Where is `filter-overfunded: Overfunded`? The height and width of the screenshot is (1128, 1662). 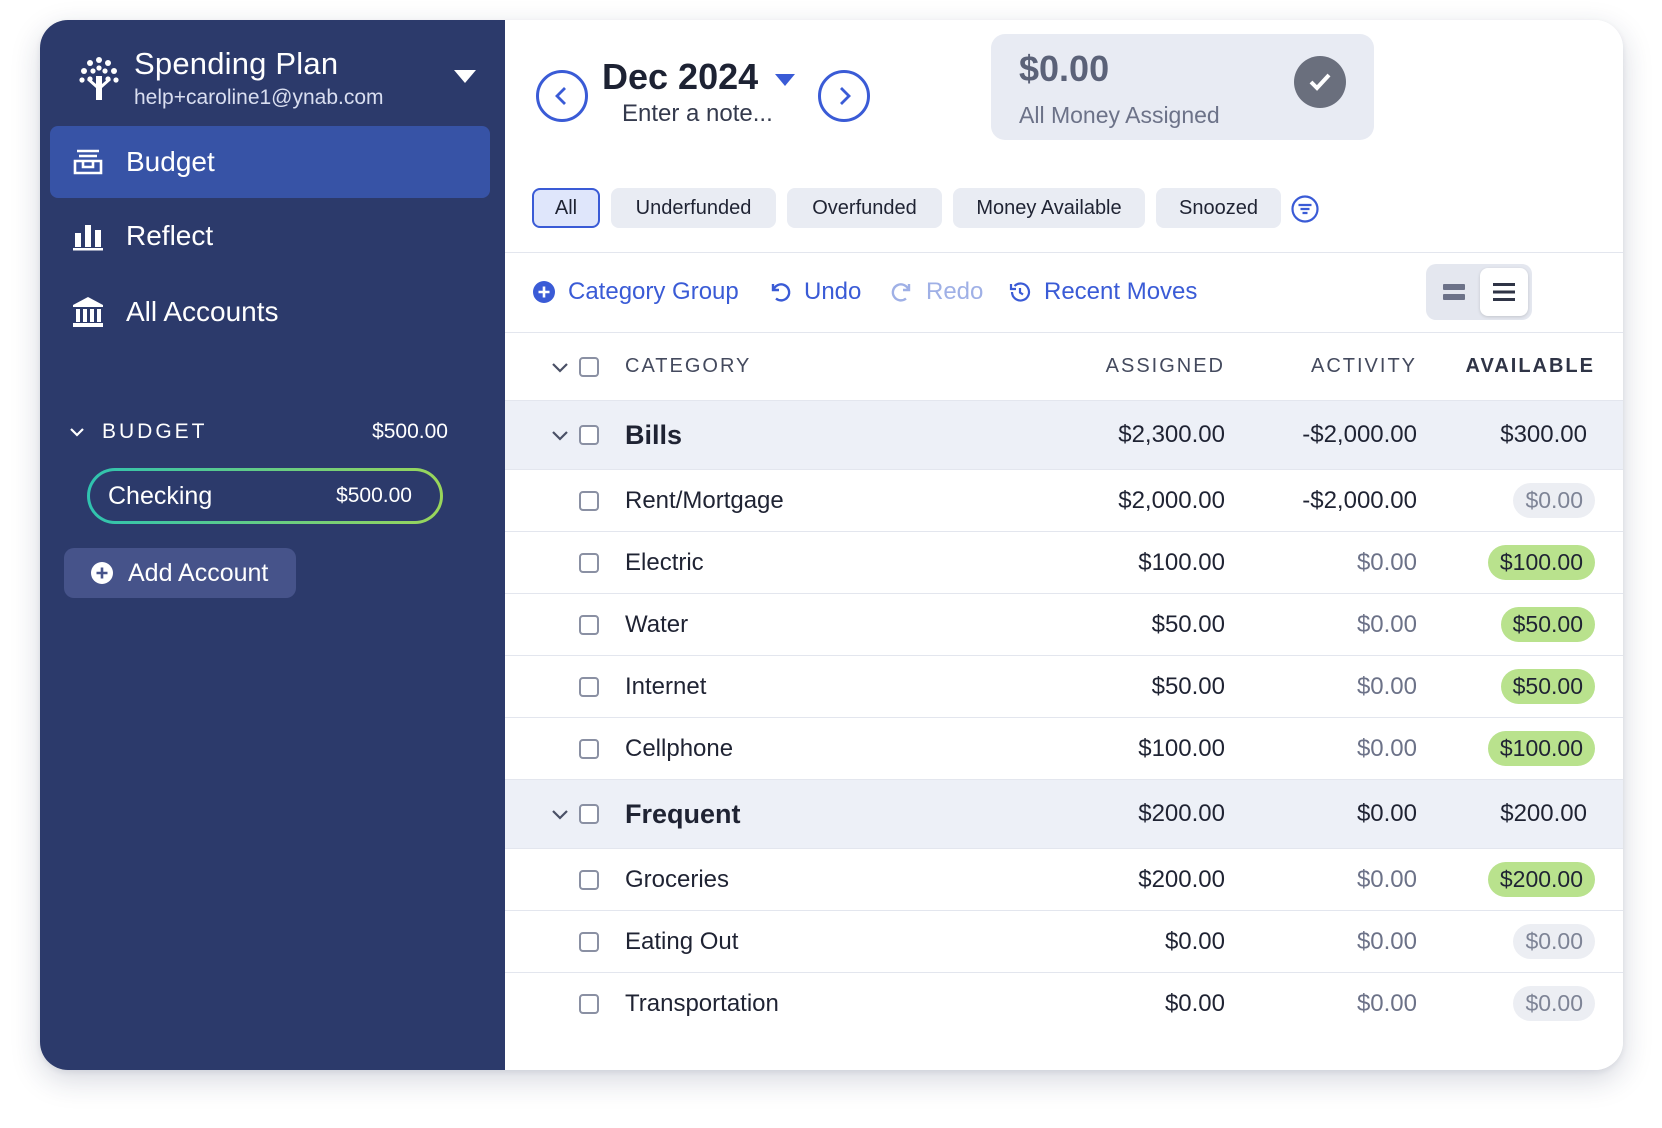 filter-overfunded: Overfunded is located at coordinates (864, 208).